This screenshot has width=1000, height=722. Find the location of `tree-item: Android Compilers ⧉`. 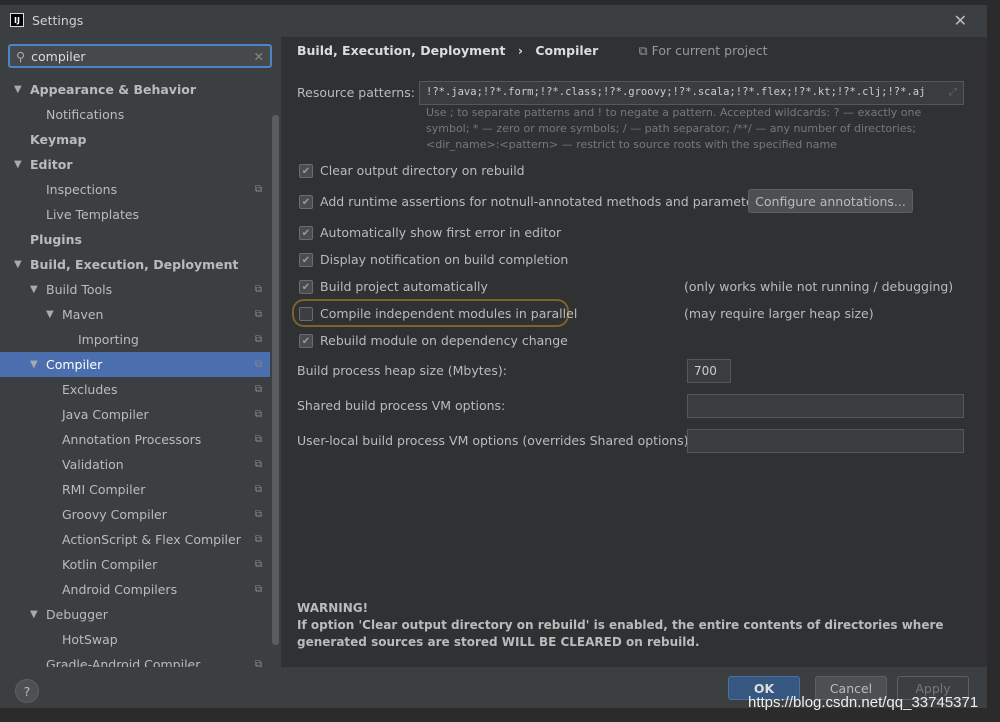

tree-item: Android Compilers ⧉ is located at coordinates (135, 589).